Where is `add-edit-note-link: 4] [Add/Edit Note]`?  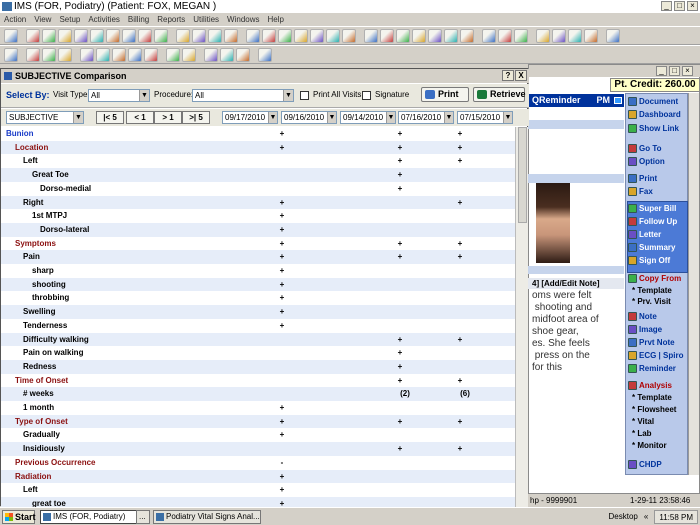
add-edit-note-link: 4] [Add/Edit Note] is located at coordinates (576, 283).